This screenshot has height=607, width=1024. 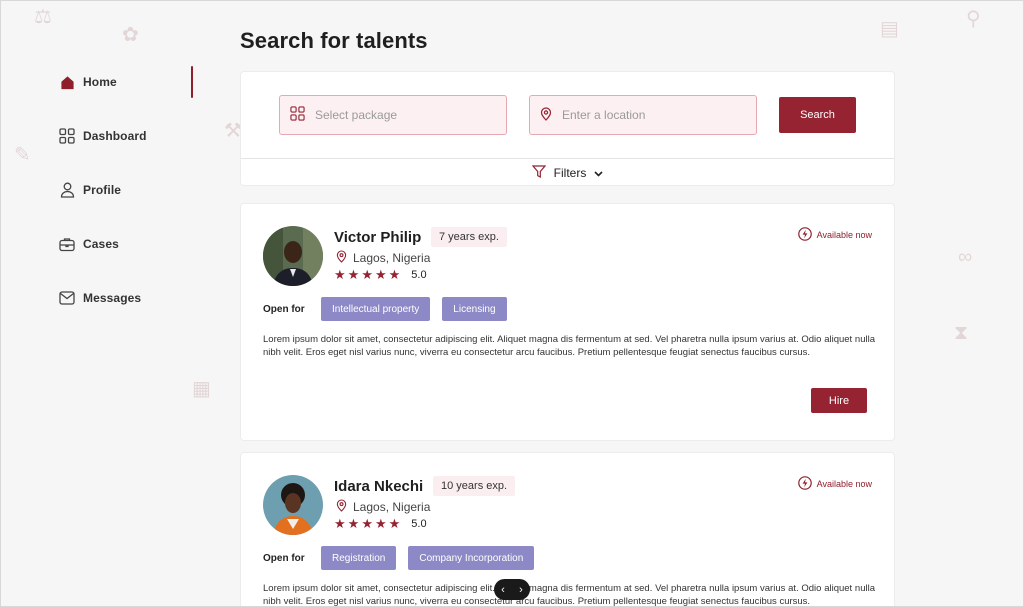 I want to click on chevron-right-icon: ›, so click(x=521, y=590).